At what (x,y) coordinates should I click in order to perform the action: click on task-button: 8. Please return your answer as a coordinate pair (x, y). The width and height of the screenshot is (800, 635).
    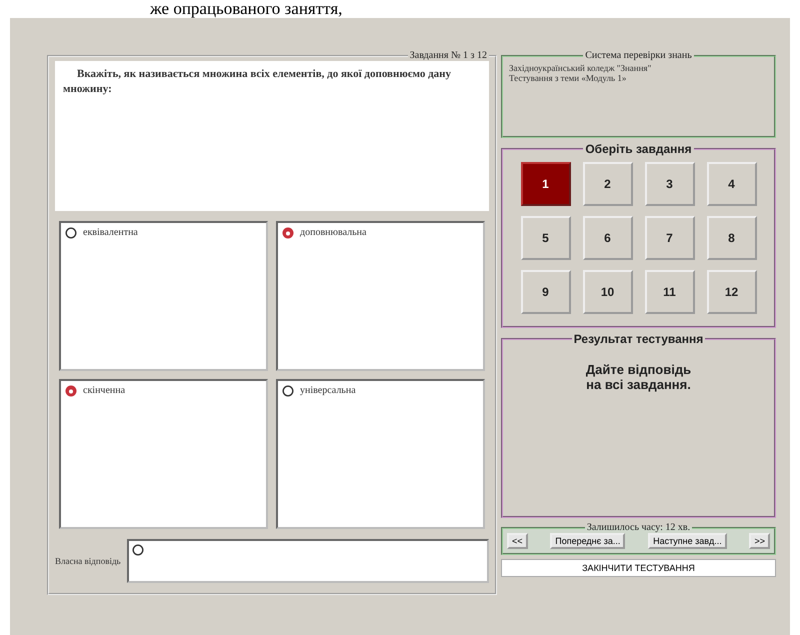
    Looking at the image, I should click on (731, 238).